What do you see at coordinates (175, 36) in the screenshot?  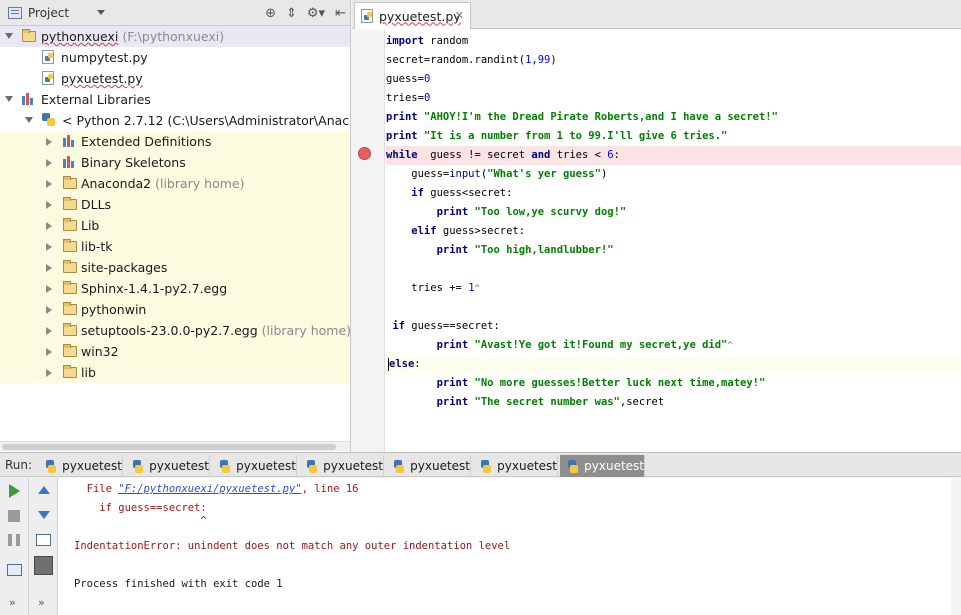 I see `tree-item-pythonxuexi: pythonxuexi (F:\pythonxuexi)` at bounding box center [175, 36].